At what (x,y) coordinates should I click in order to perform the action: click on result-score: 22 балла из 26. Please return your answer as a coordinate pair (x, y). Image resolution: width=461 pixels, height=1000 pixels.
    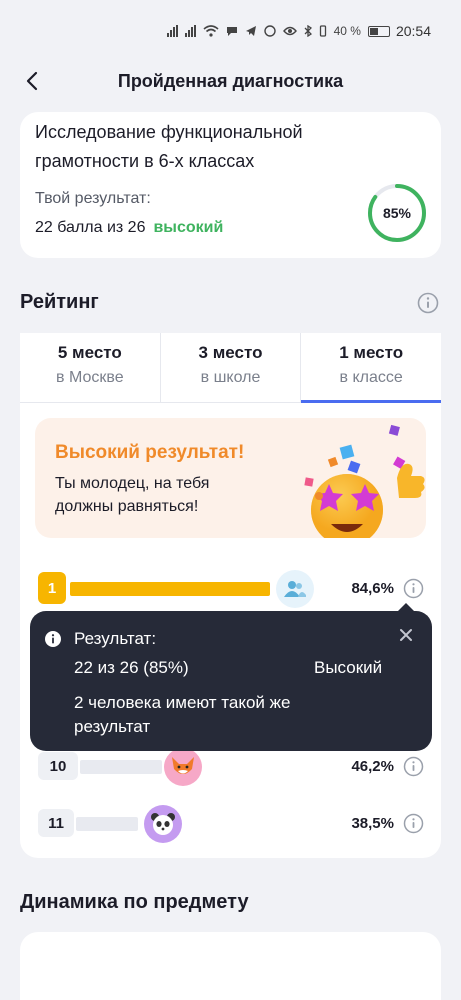
    Looking at the image, I should click on (90, 227).